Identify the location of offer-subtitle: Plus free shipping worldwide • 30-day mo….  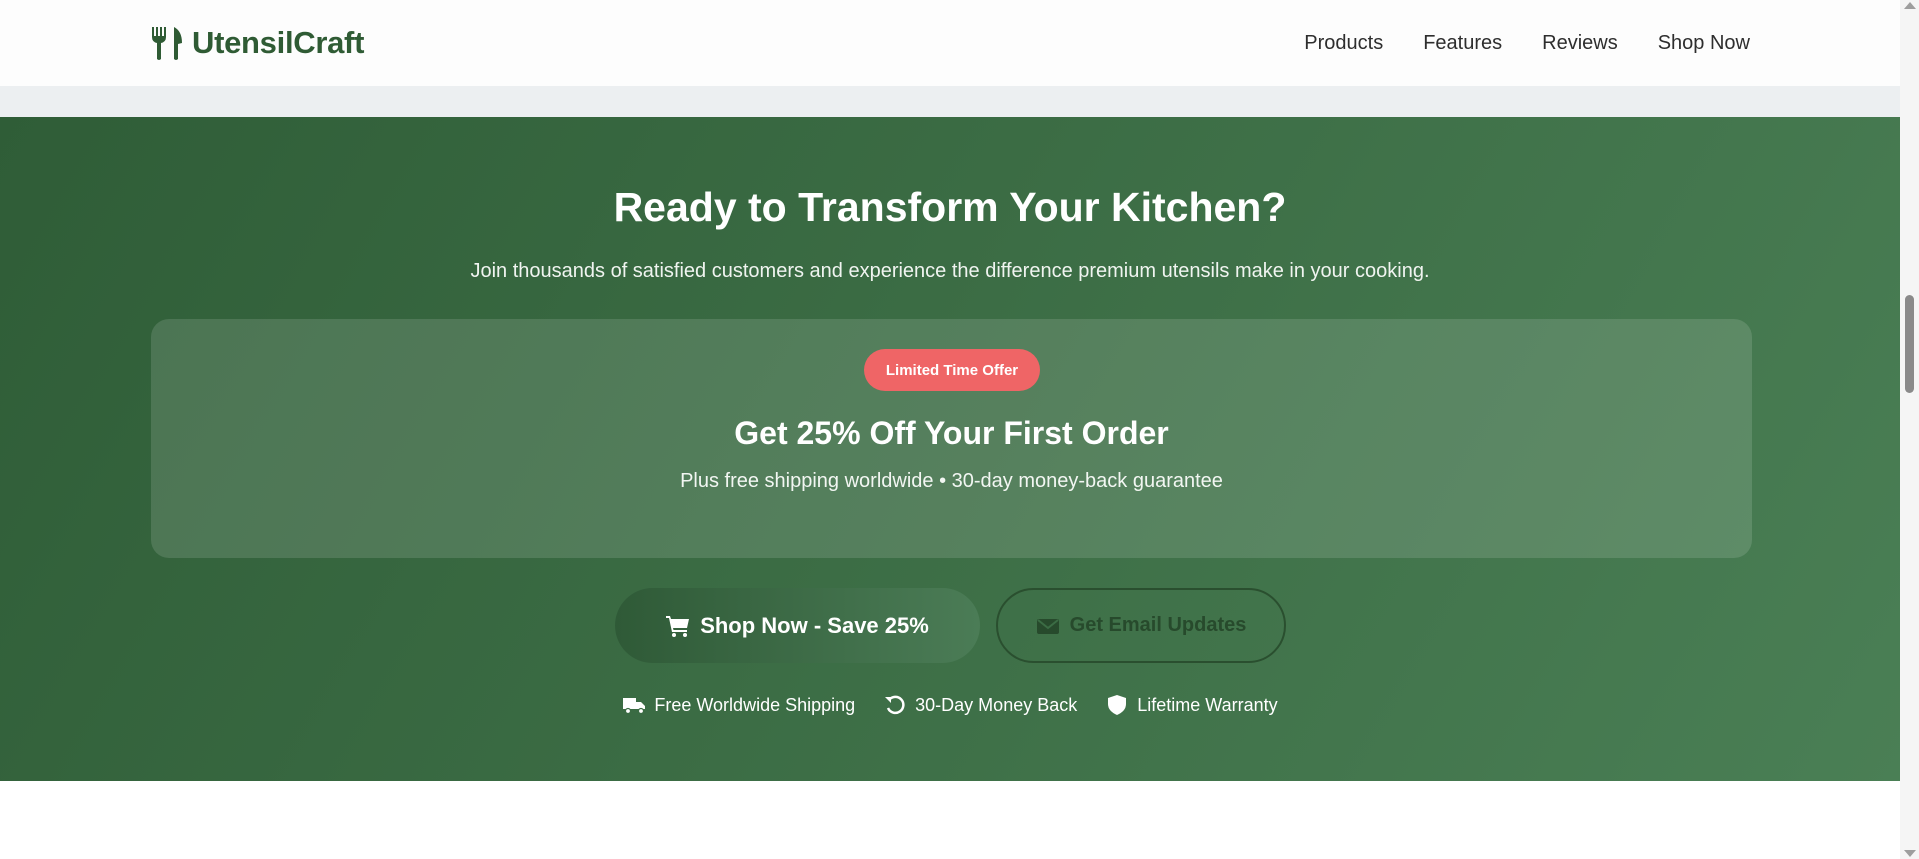
(951, 481).